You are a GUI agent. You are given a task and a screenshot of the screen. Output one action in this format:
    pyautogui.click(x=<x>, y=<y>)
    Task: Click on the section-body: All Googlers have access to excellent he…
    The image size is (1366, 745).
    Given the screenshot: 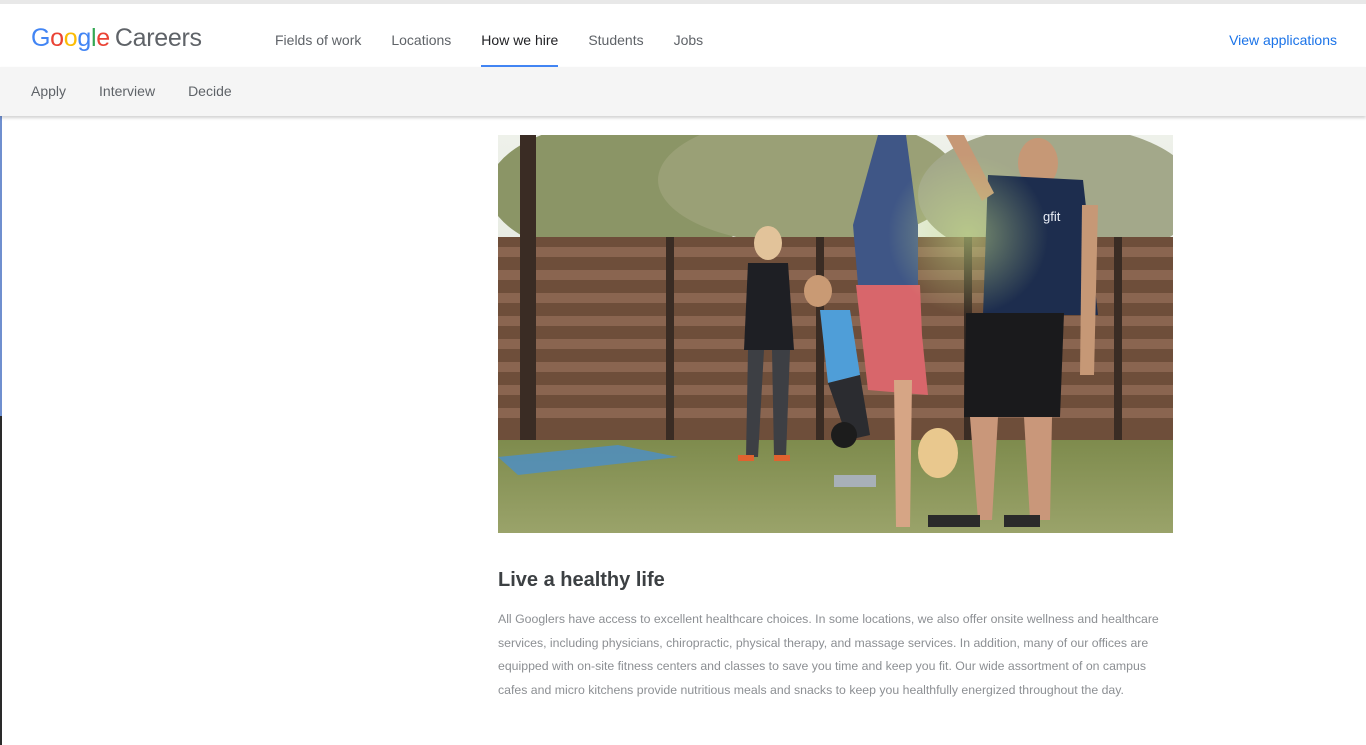 What is the action you would take?
    pyautogui.click(x=828, y=654)
    